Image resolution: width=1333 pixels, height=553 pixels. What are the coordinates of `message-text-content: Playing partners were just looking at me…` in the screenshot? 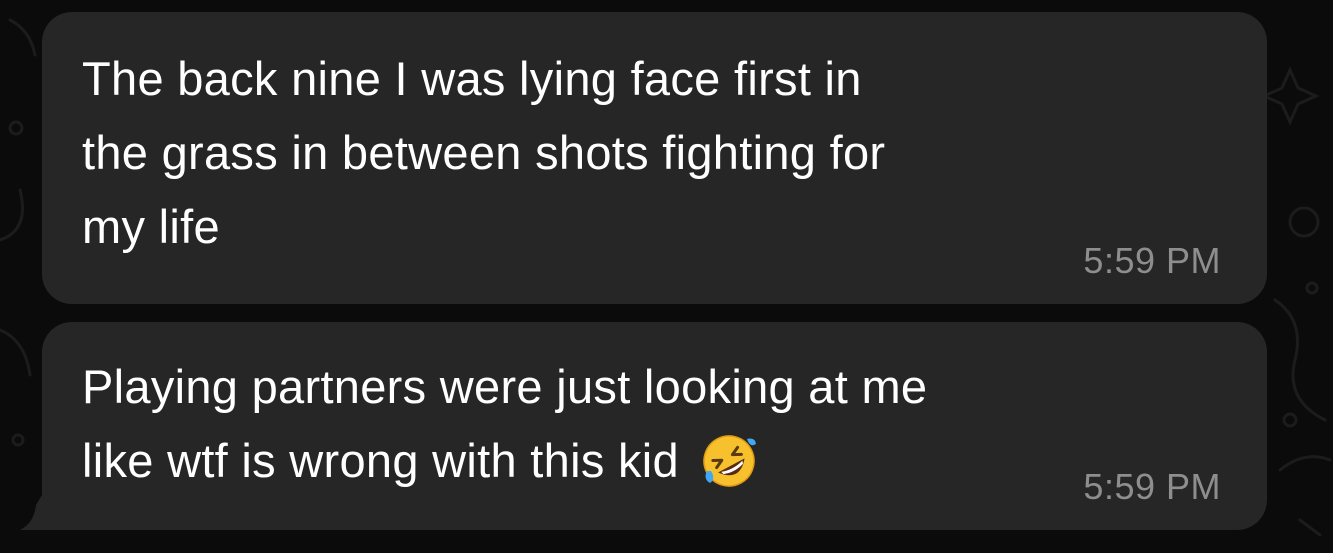 It's located at (505, 423).